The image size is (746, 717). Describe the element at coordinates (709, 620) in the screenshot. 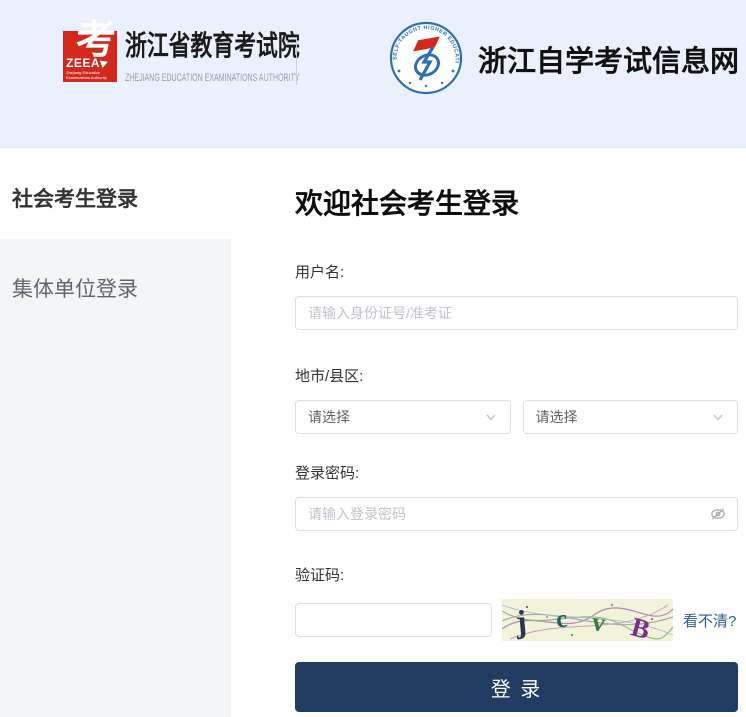

I see `captcha-refresh-link: 看不清?` at that location.